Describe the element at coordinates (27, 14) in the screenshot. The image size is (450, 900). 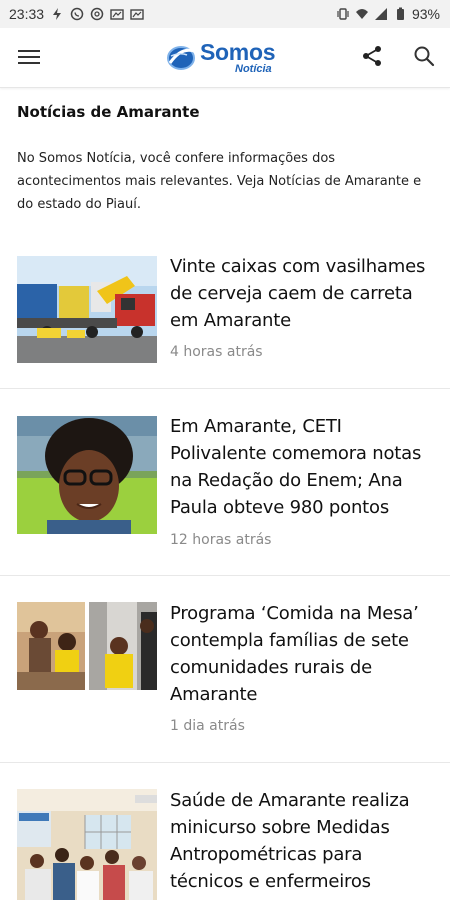
I see `status-time: 23:33` at that location.